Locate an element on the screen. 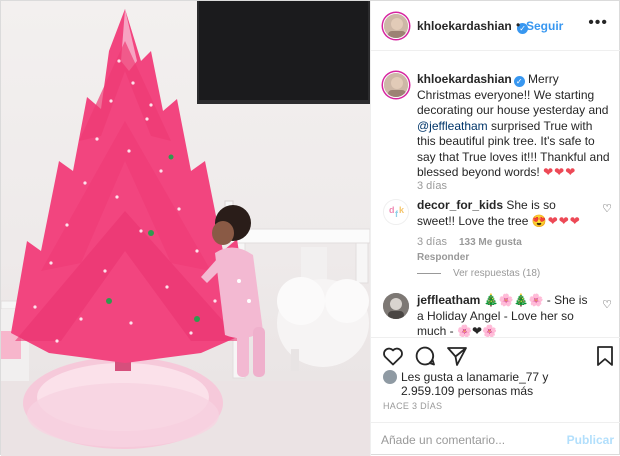 Image resolution: width=620 pixels, height=456 pixels. reply-button: Responder is located at coordinates (443, 257).